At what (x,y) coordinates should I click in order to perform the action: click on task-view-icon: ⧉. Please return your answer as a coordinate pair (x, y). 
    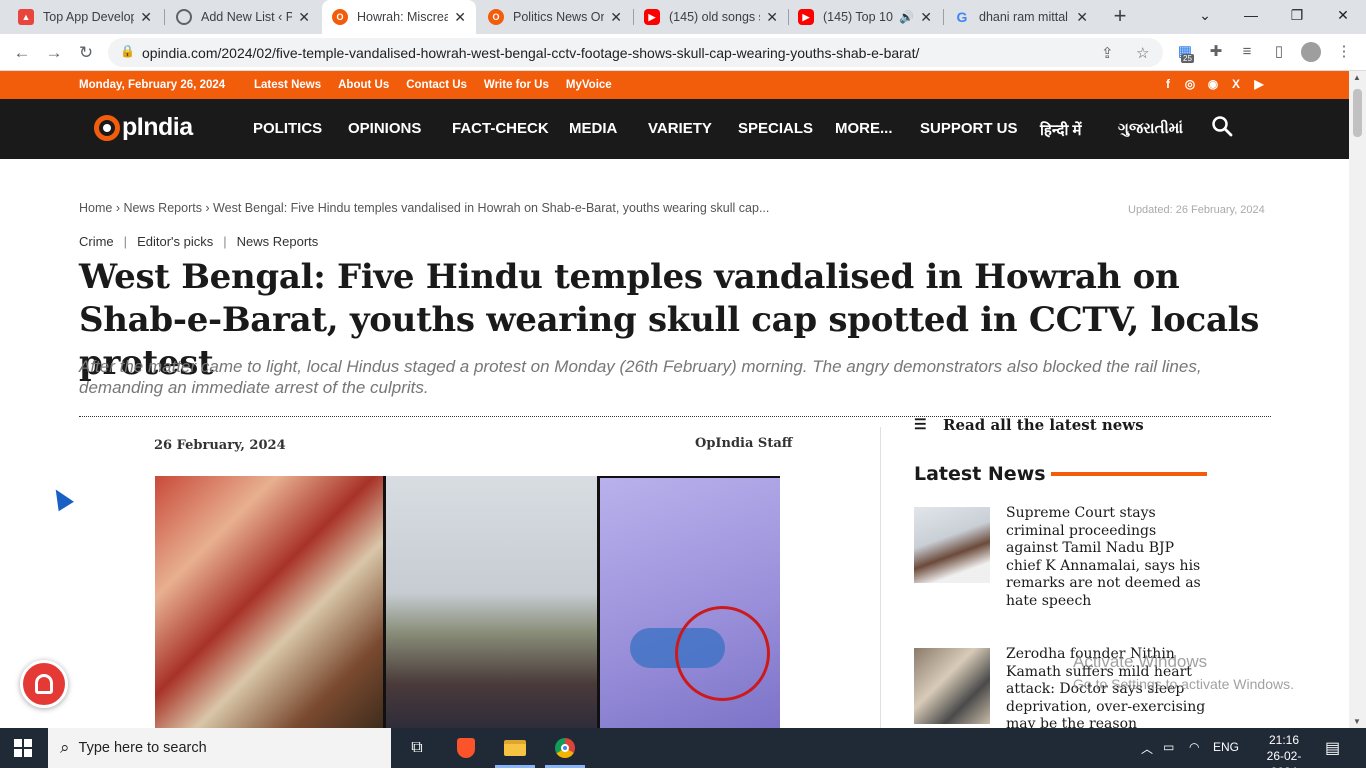
    Looking at the image, I should click on (417, 748).